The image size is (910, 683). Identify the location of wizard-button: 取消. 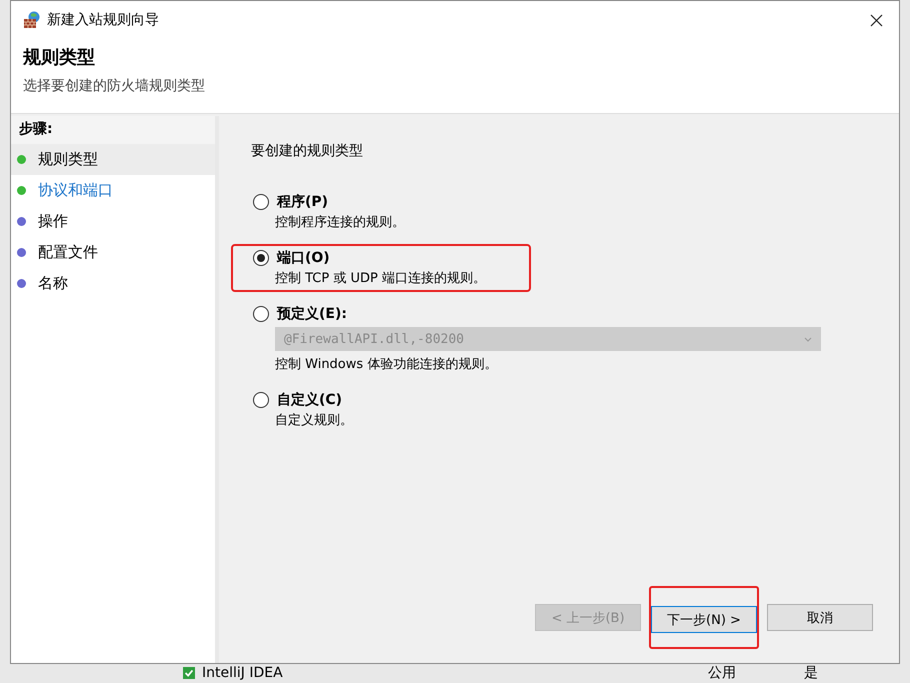
(820, 617).